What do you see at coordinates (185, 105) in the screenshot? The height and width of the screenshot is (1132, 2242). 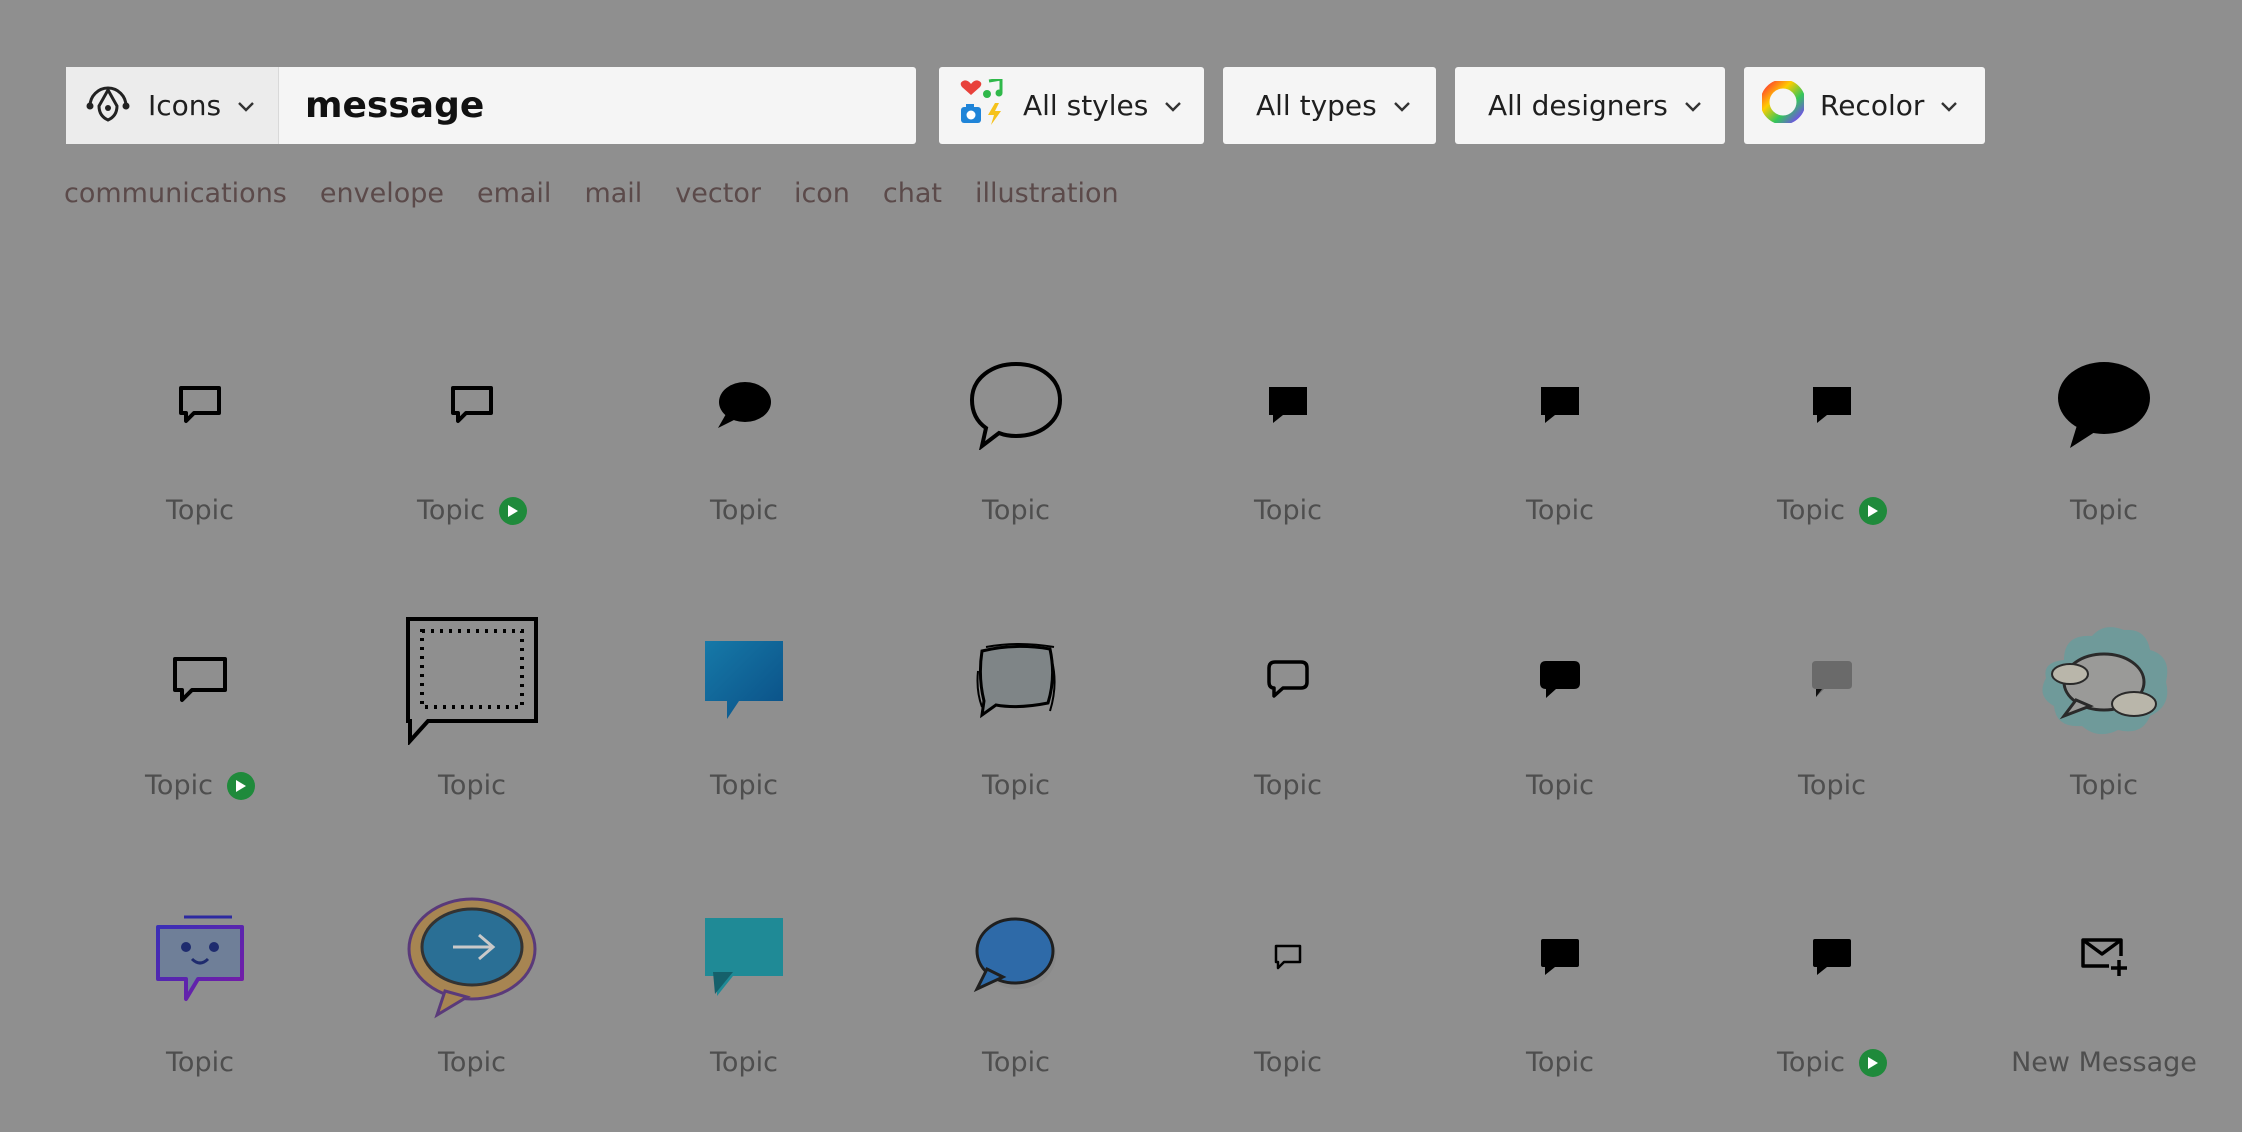 I see `asset-type-label: Icons` at bounding box center [185, 105].